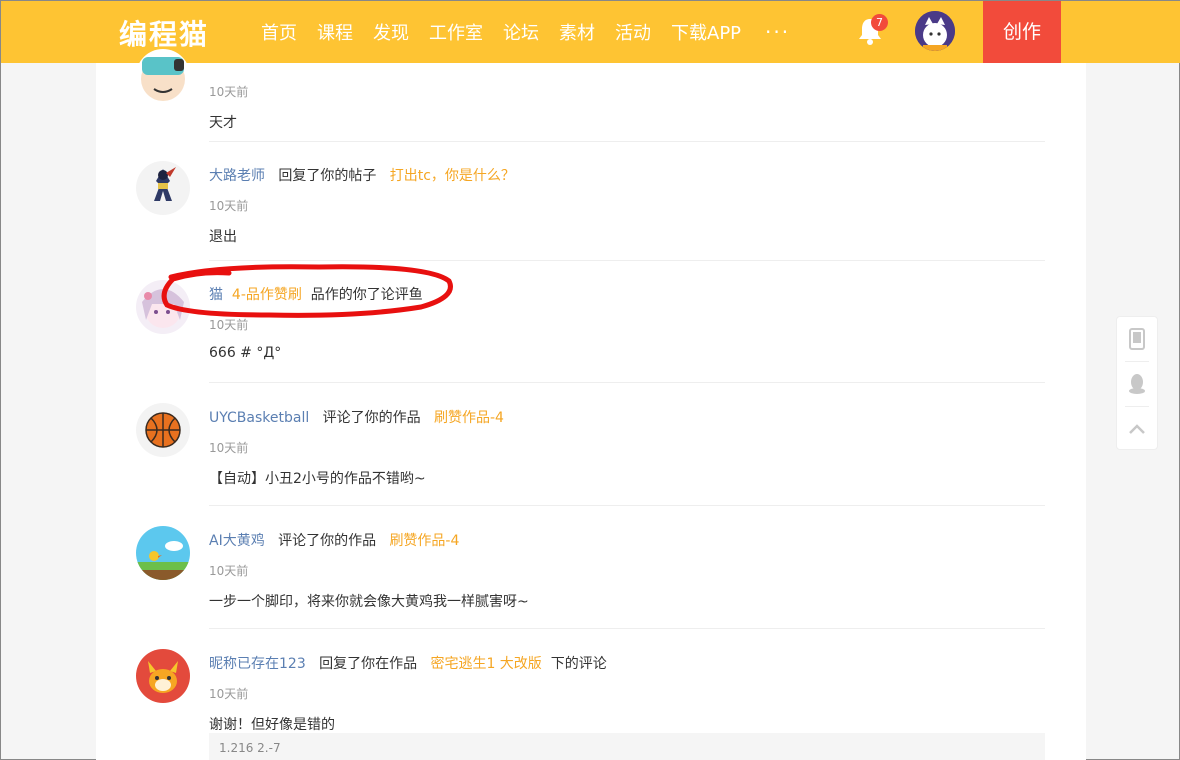  Describe the element at coordinates (578, 664) in the screenshot. I see `action-suffix: 下的评论` at that location.